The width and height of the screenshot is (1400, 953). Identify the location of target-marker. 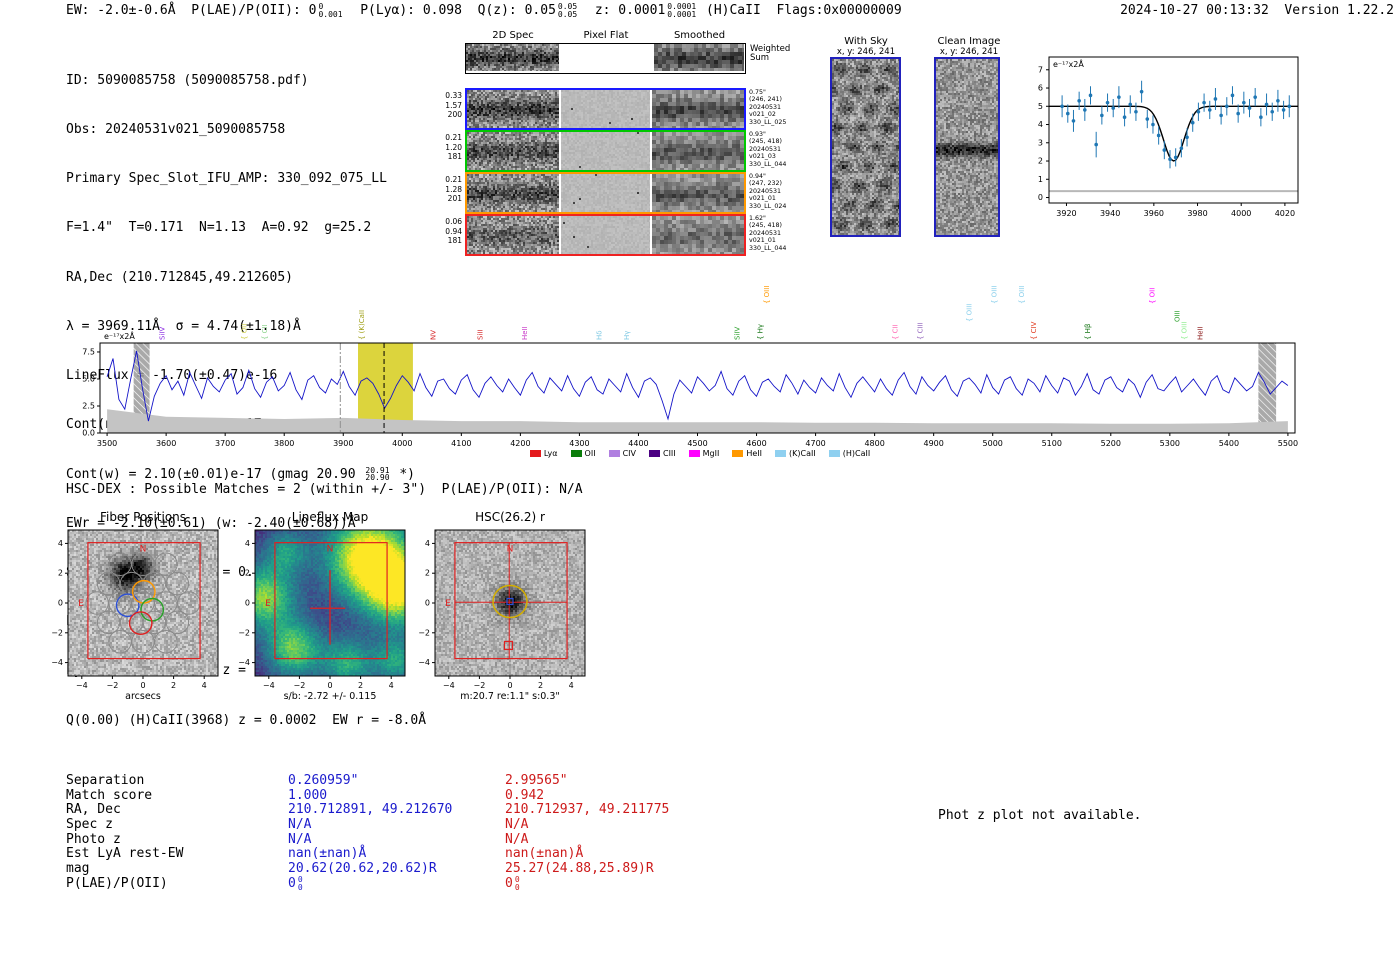
(510, 601).